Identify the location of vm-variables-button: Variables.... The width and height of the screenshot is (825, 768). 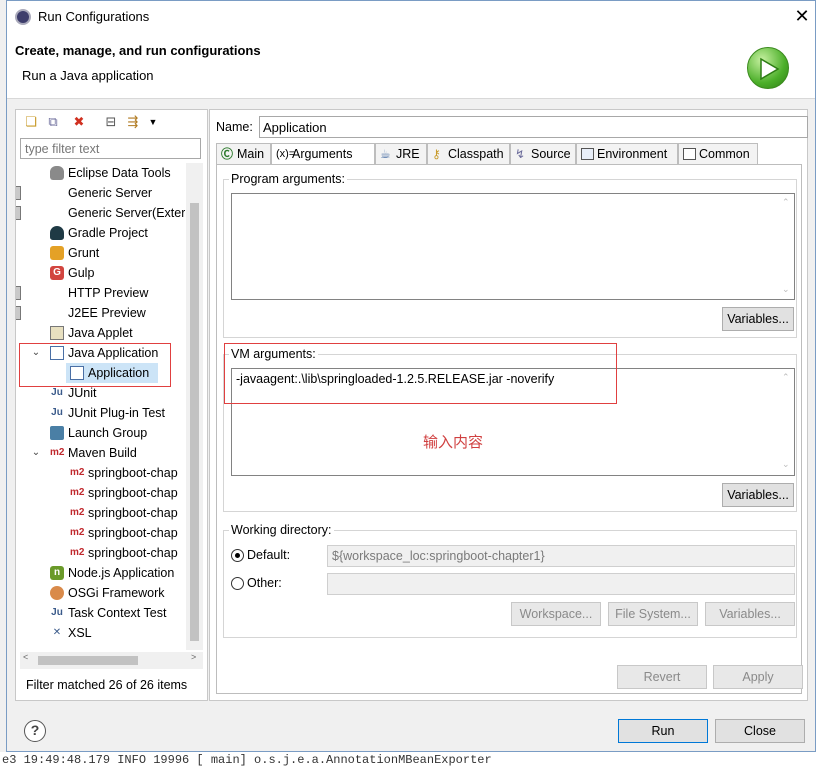
(758, 495).